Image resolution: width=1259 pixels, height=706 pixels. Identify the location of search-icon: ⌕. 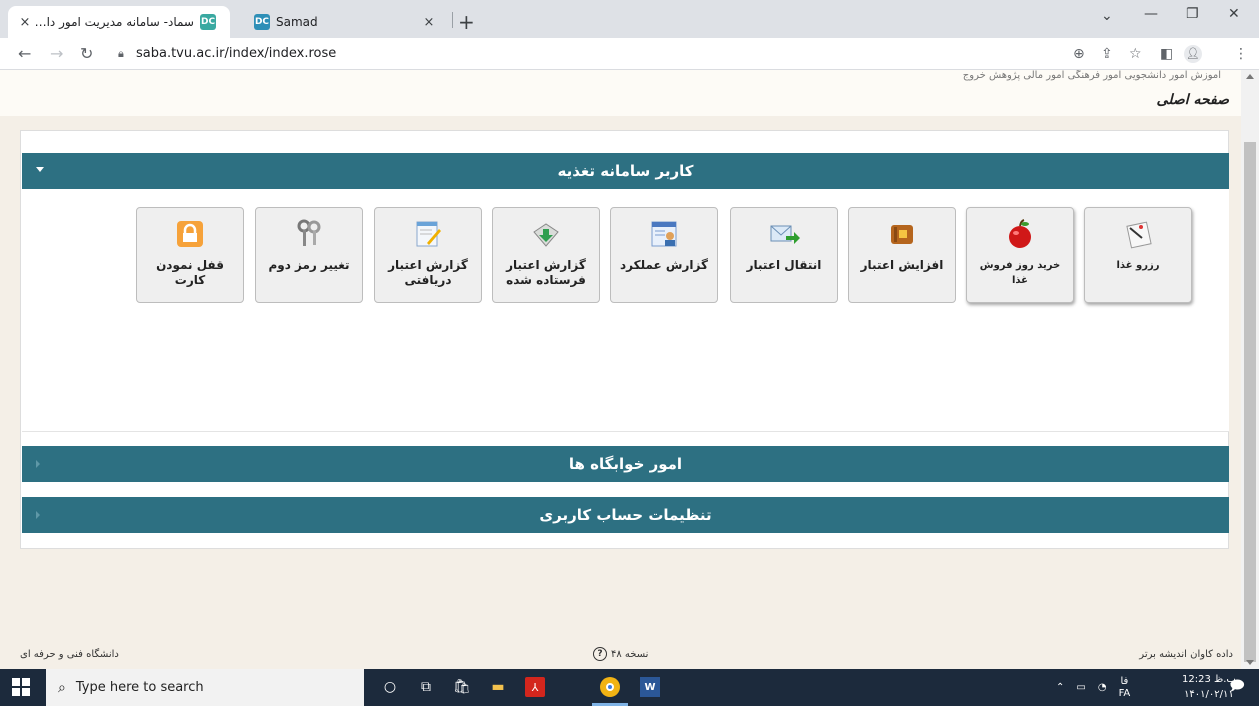
(62, 687).